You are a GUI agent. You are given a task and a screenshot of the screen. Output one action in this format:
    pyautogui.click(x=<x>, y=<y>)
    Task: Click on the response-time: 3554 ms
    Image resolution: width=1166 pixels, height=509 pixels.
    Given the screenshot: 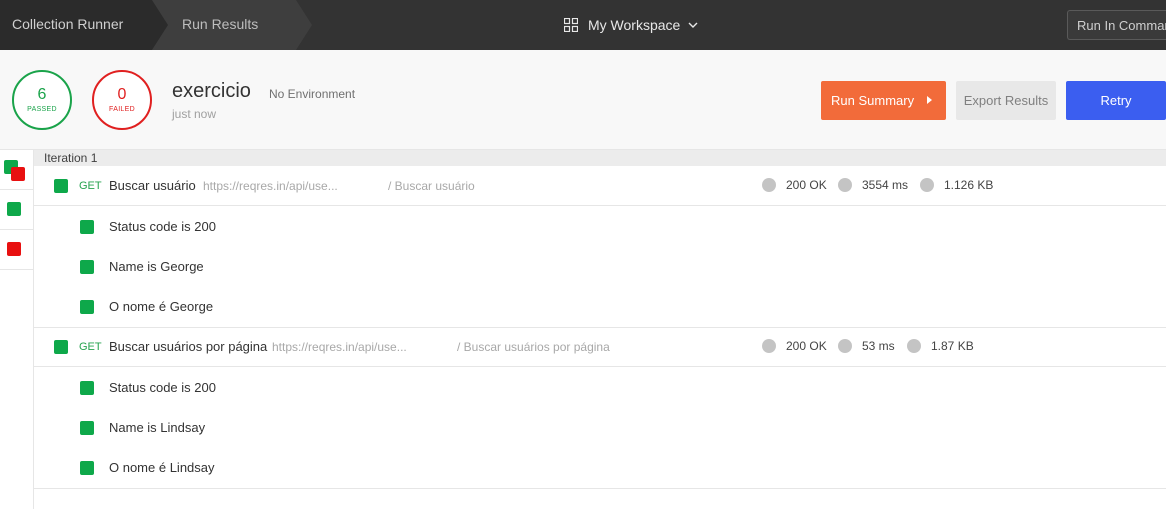 What is the action you would take?
    pyautogui.click(x=873, y=185)
    